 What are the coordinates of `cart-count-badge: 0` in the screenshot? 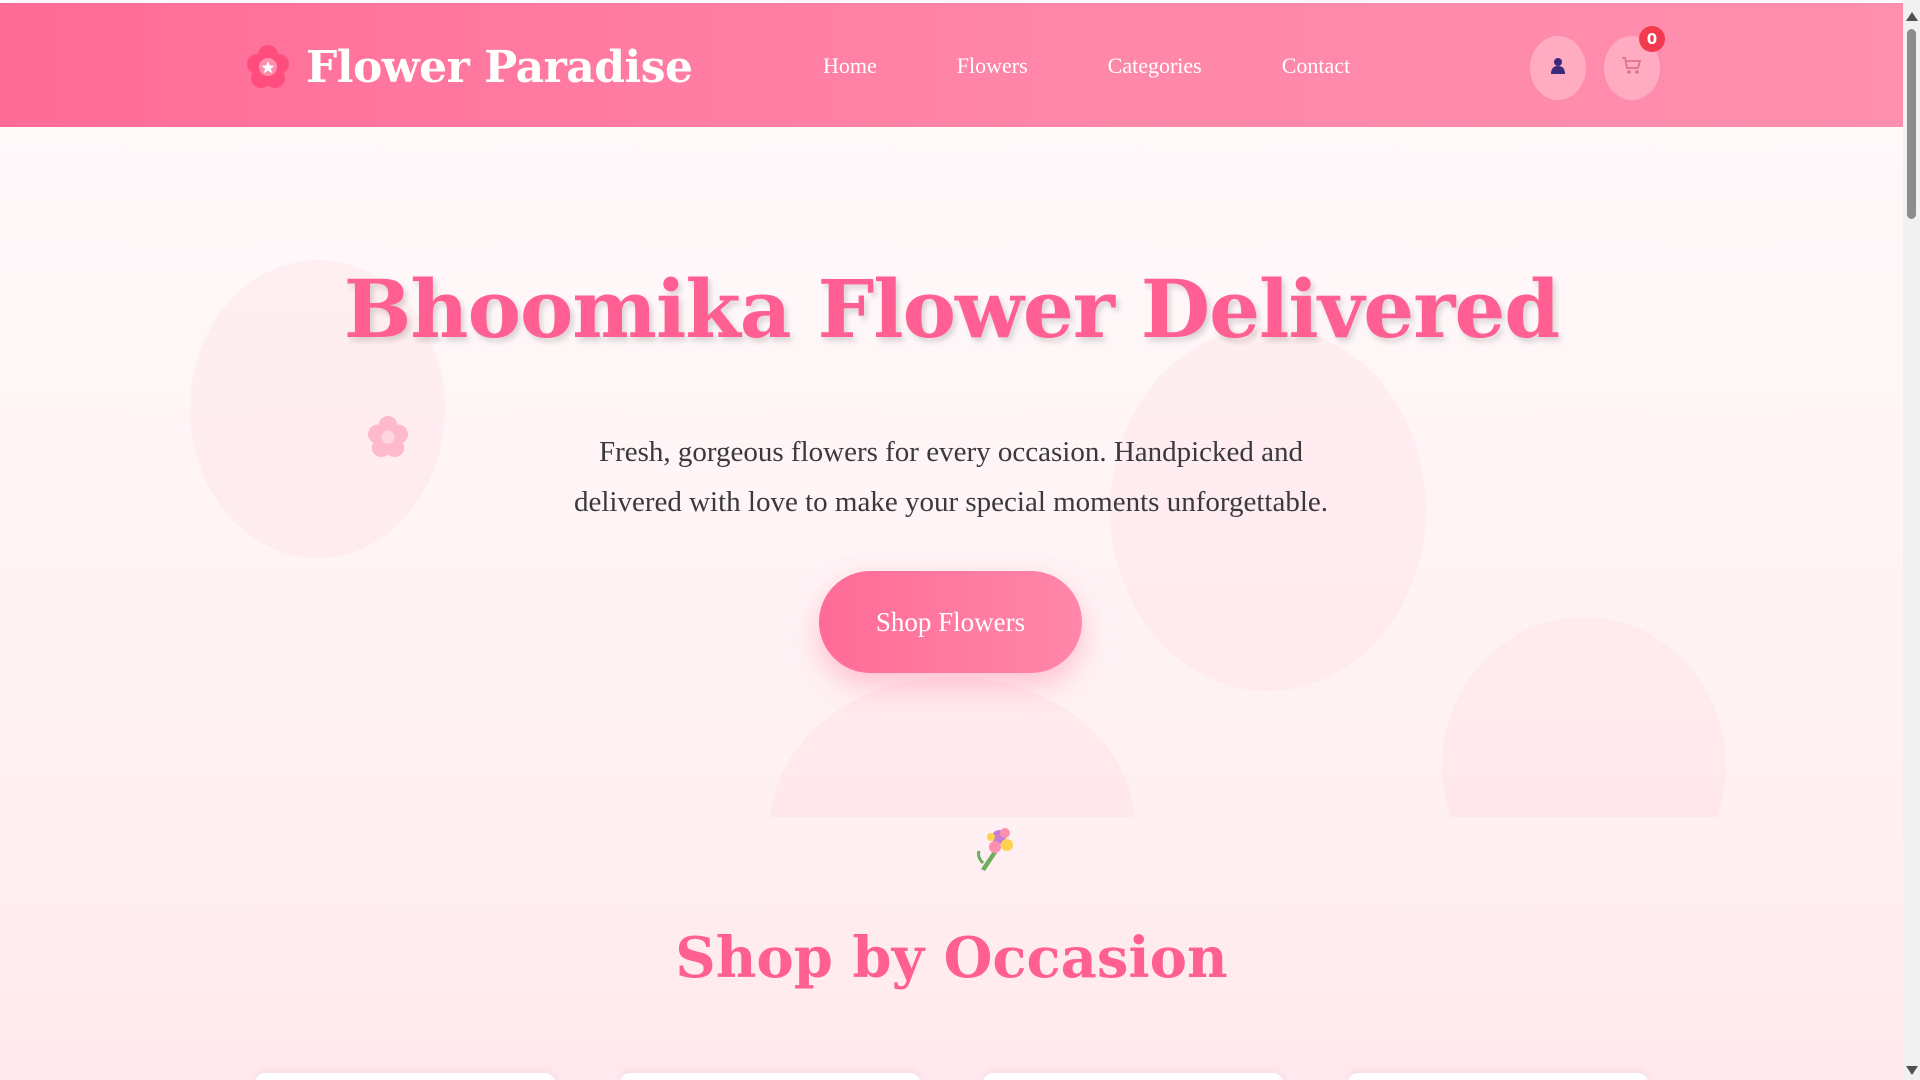 It's located at (1652, 39).